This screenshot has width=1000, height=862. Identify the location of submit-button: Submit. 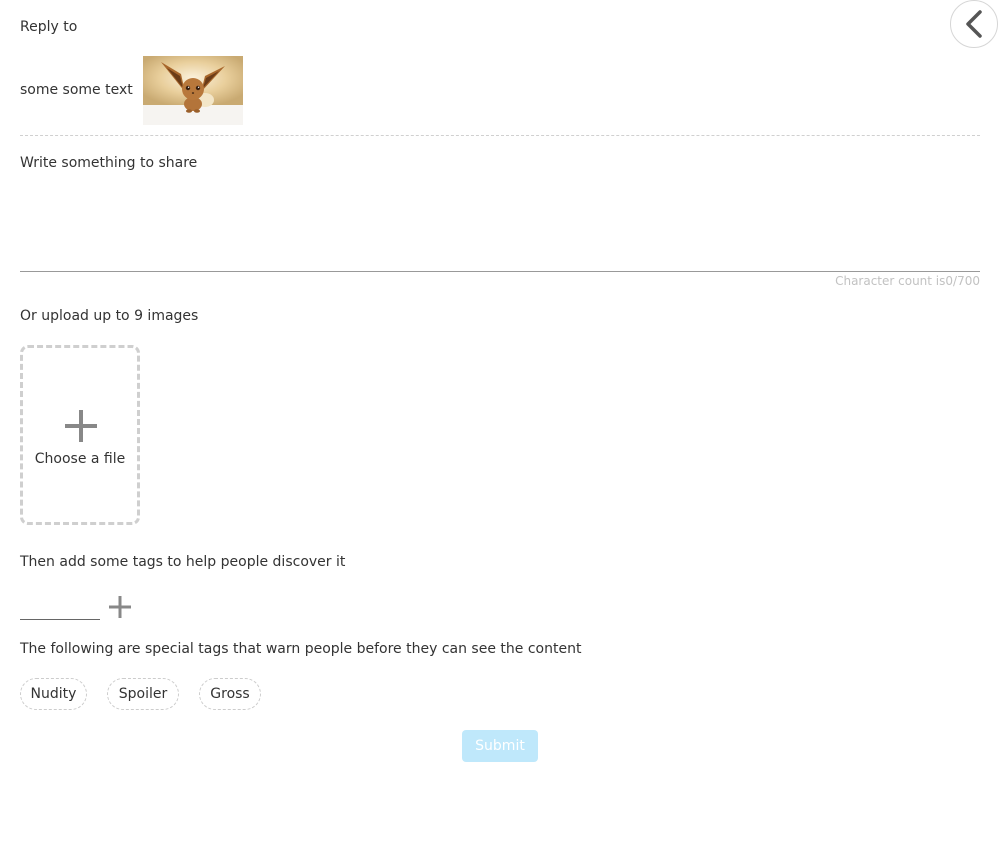
(500, 746).